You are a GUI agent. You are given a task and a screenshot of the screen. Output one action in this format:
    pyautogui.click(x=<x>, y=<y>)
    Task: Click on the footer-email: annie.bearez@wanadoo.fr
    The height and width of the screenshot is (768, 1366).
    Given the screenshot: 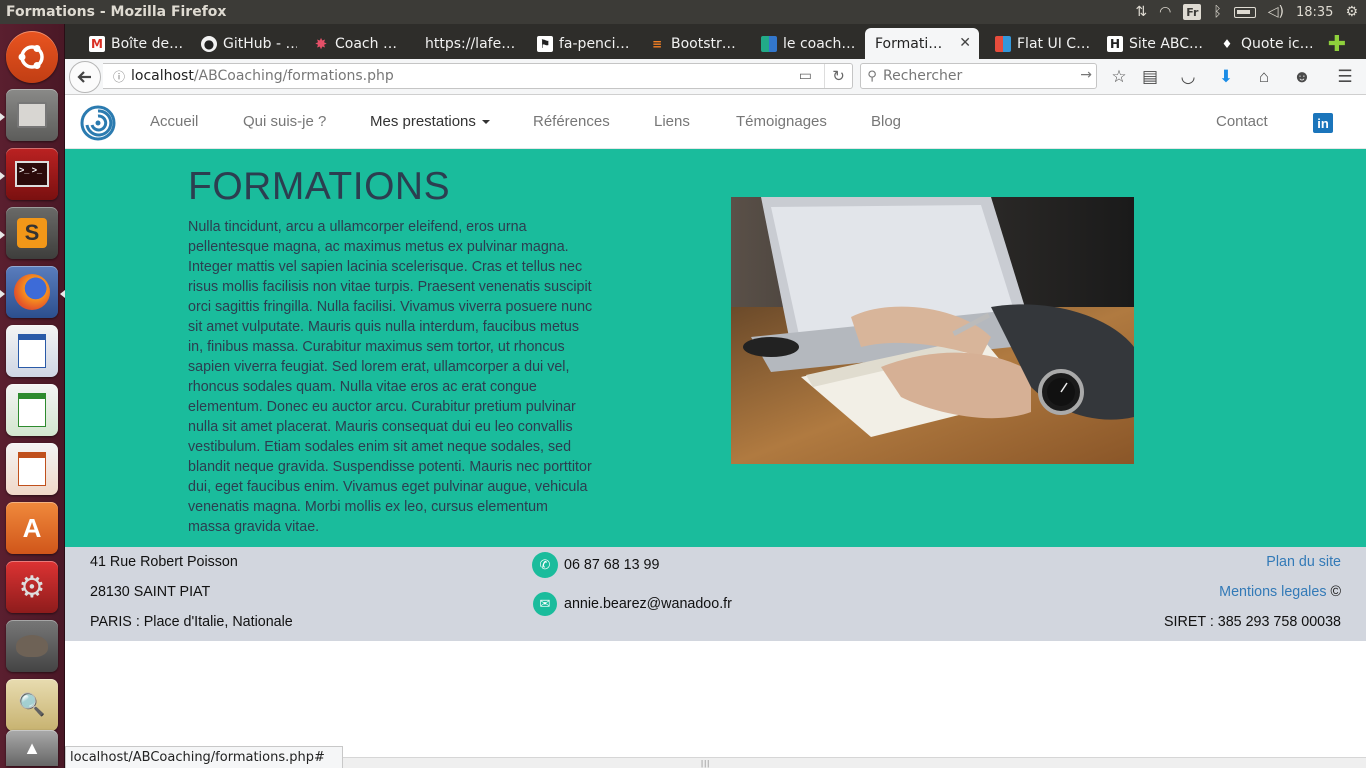 What is the action you would take?
    pyautogui.click(x=648, y=604)
    